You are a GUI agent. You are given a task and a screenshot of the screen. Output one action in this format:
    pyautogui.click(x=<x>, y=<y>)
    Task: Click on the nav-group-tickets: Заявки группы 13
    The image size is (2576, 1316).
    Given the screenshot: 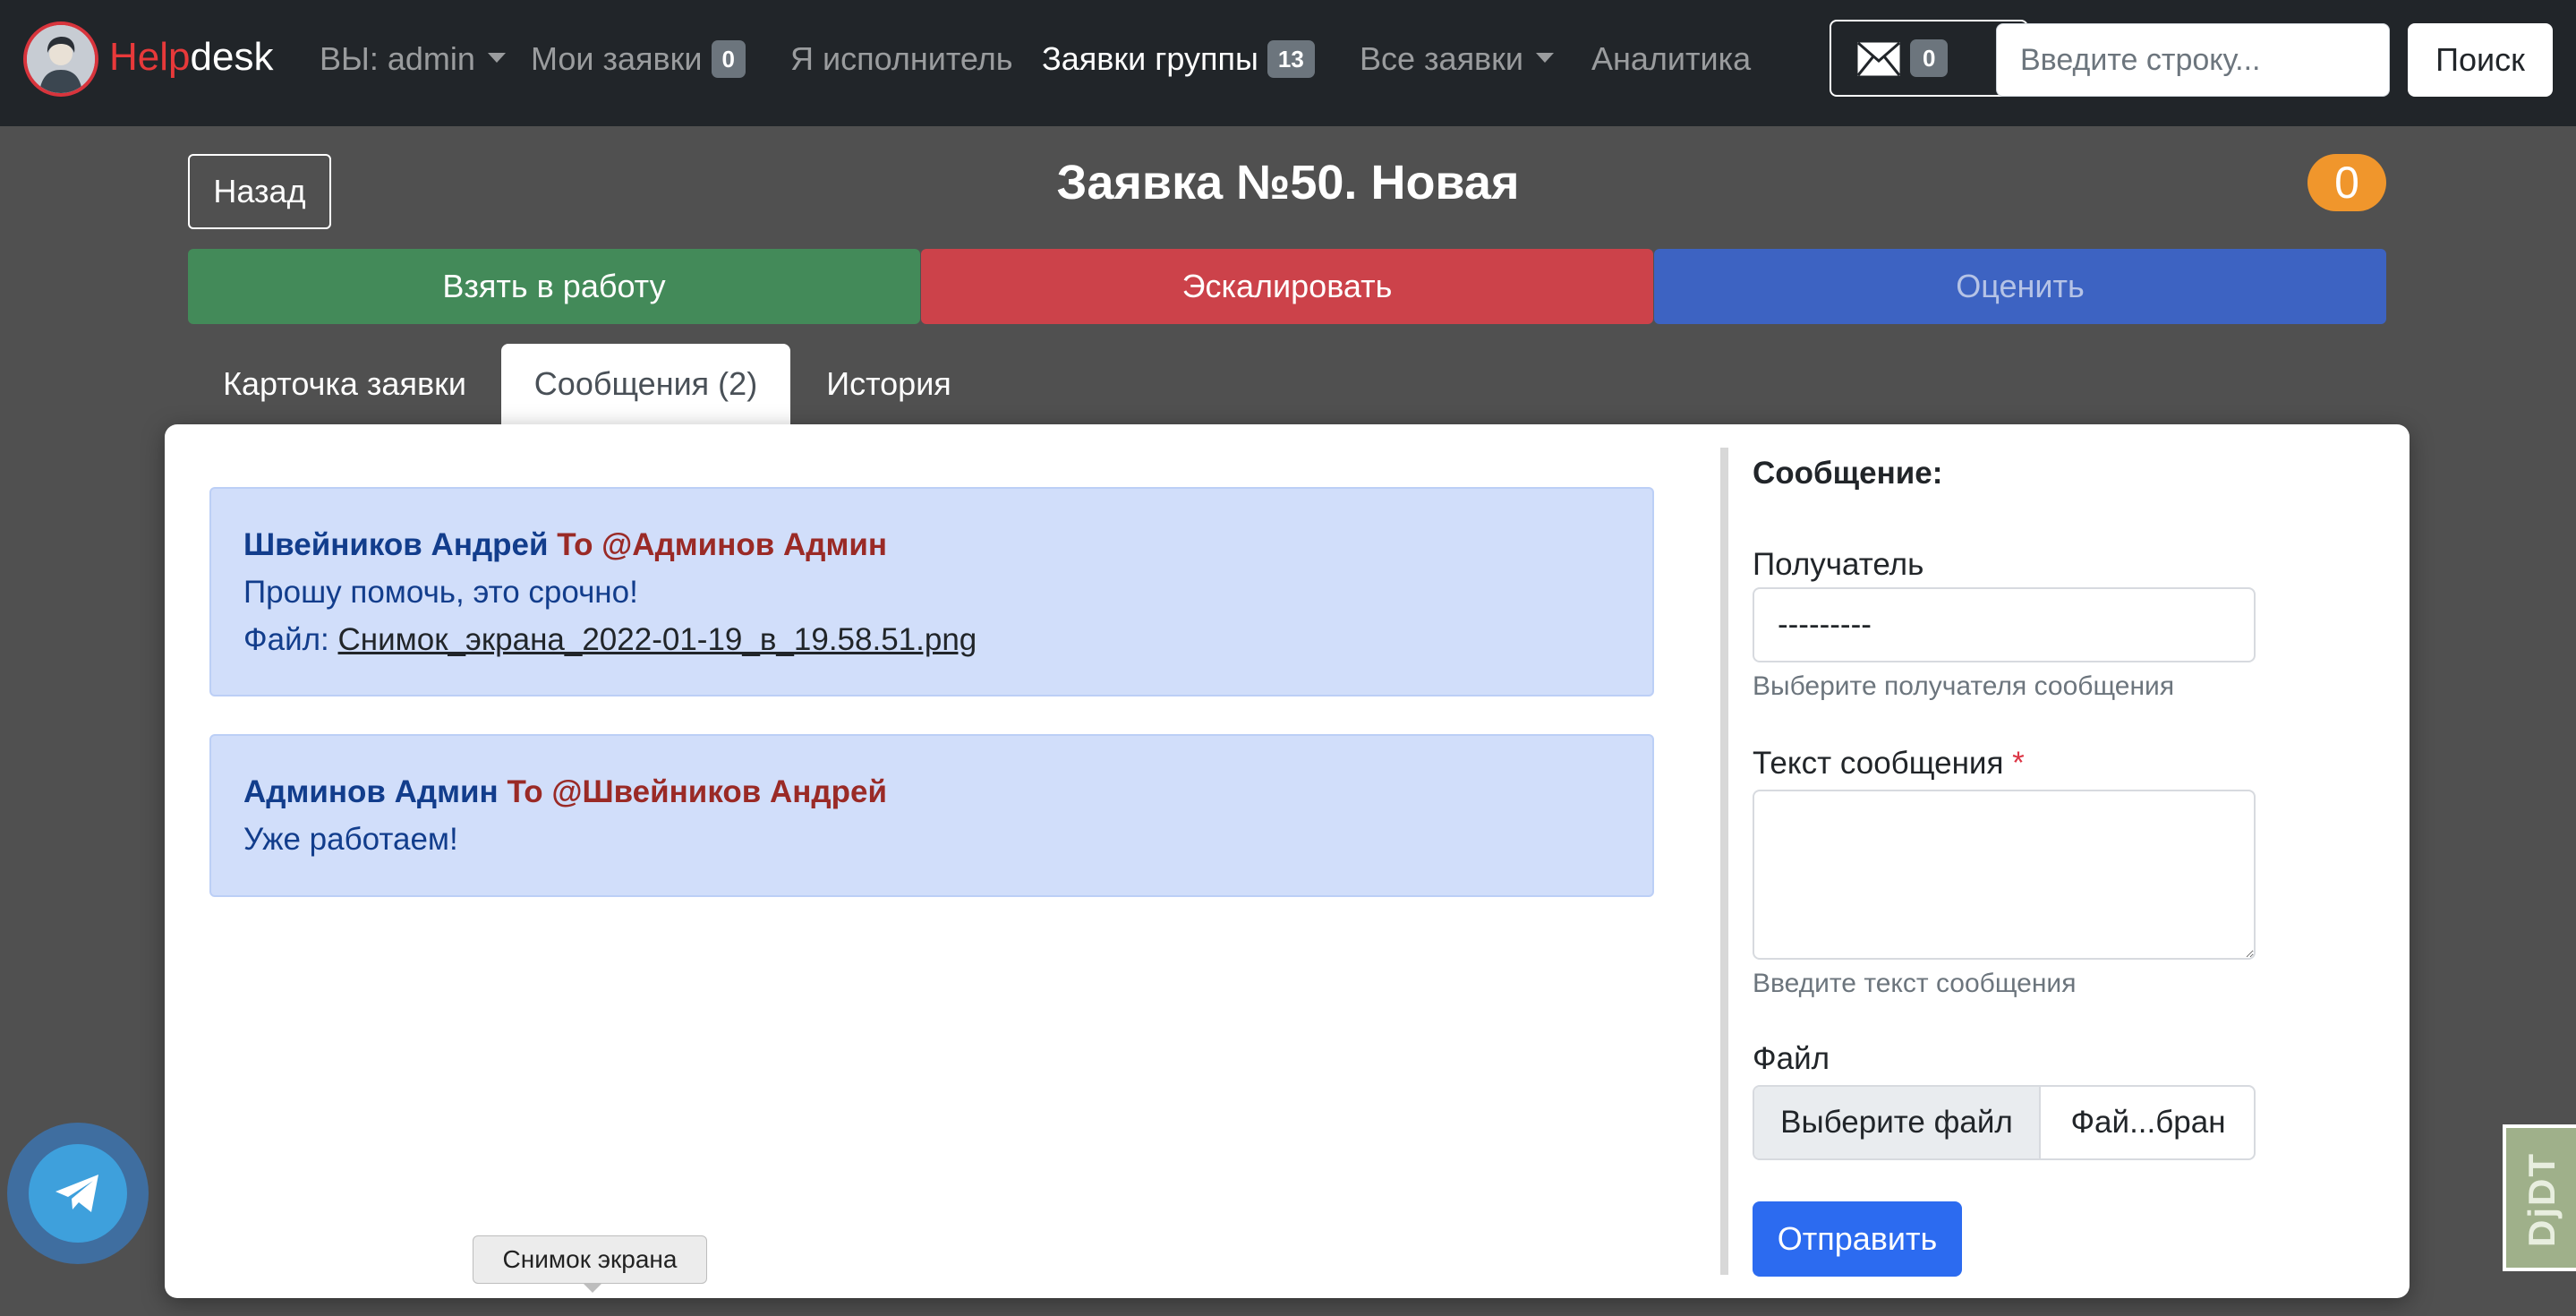 What is the action you would take?
    pyautogui.click(x=1178, y=59)
    